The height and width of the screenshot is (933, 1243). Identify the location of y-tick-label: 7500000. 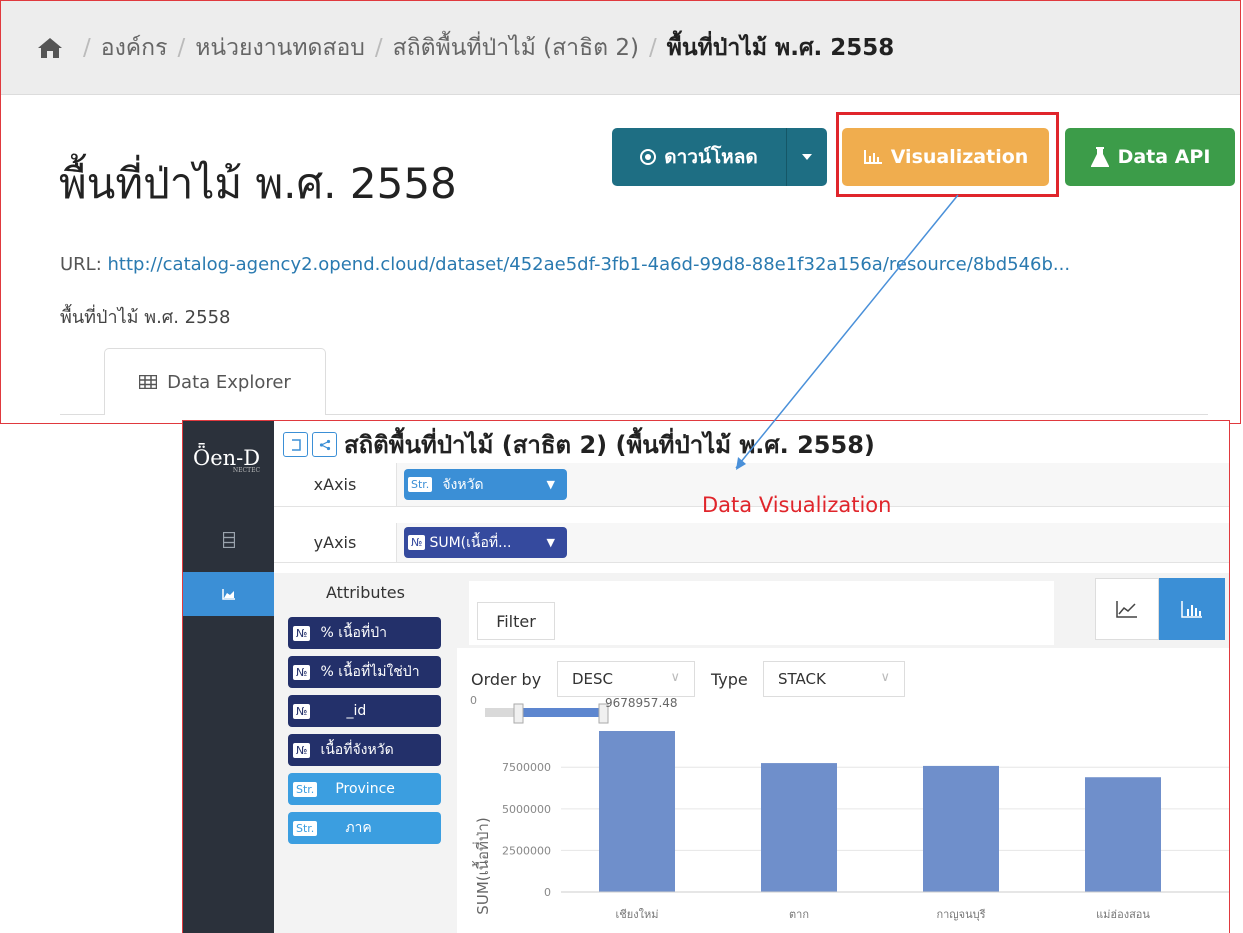
(526, 767).